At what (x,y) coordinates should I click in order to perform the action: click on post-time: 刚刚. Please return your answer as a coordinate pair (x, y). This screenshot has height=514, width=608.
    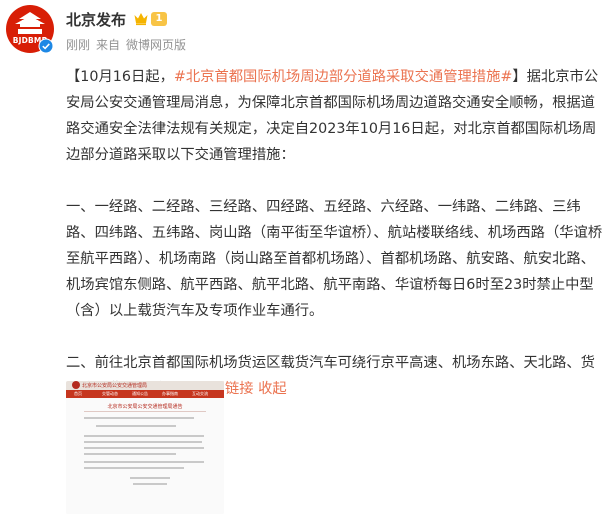
    Looking at the image, I should click on (78, 45).